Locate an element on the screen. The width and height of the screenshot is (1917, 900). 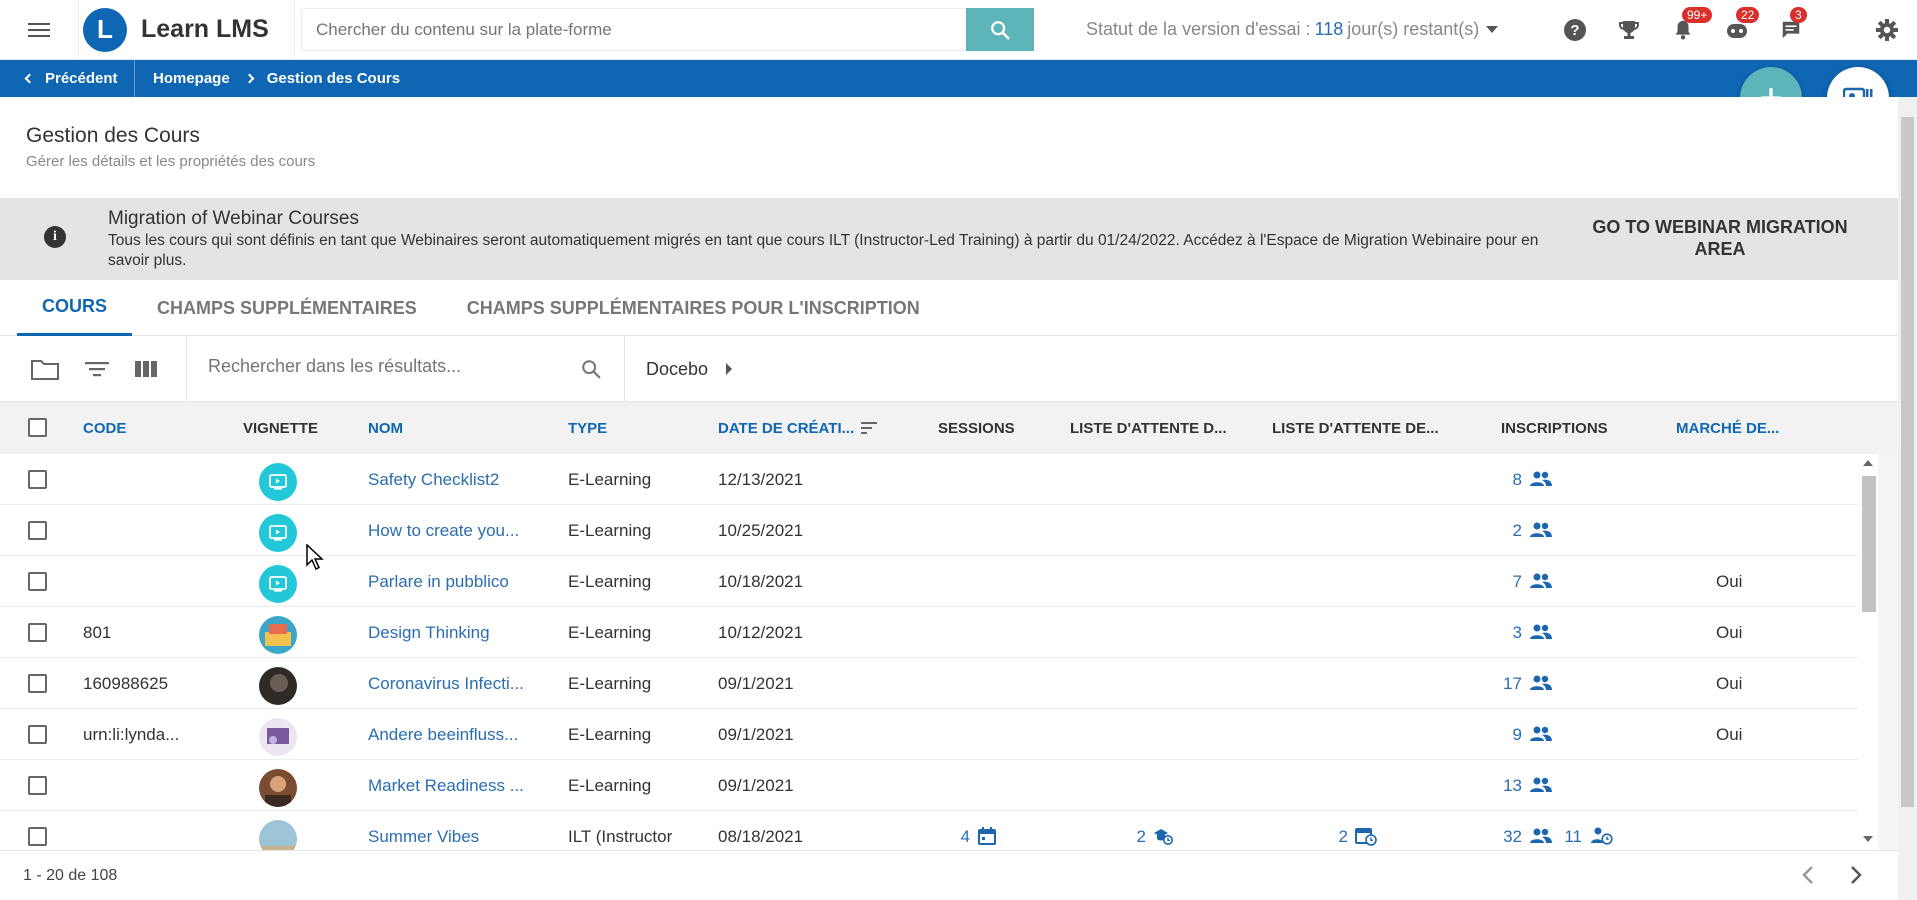
sort-icon is located at coordinates (869, 428).